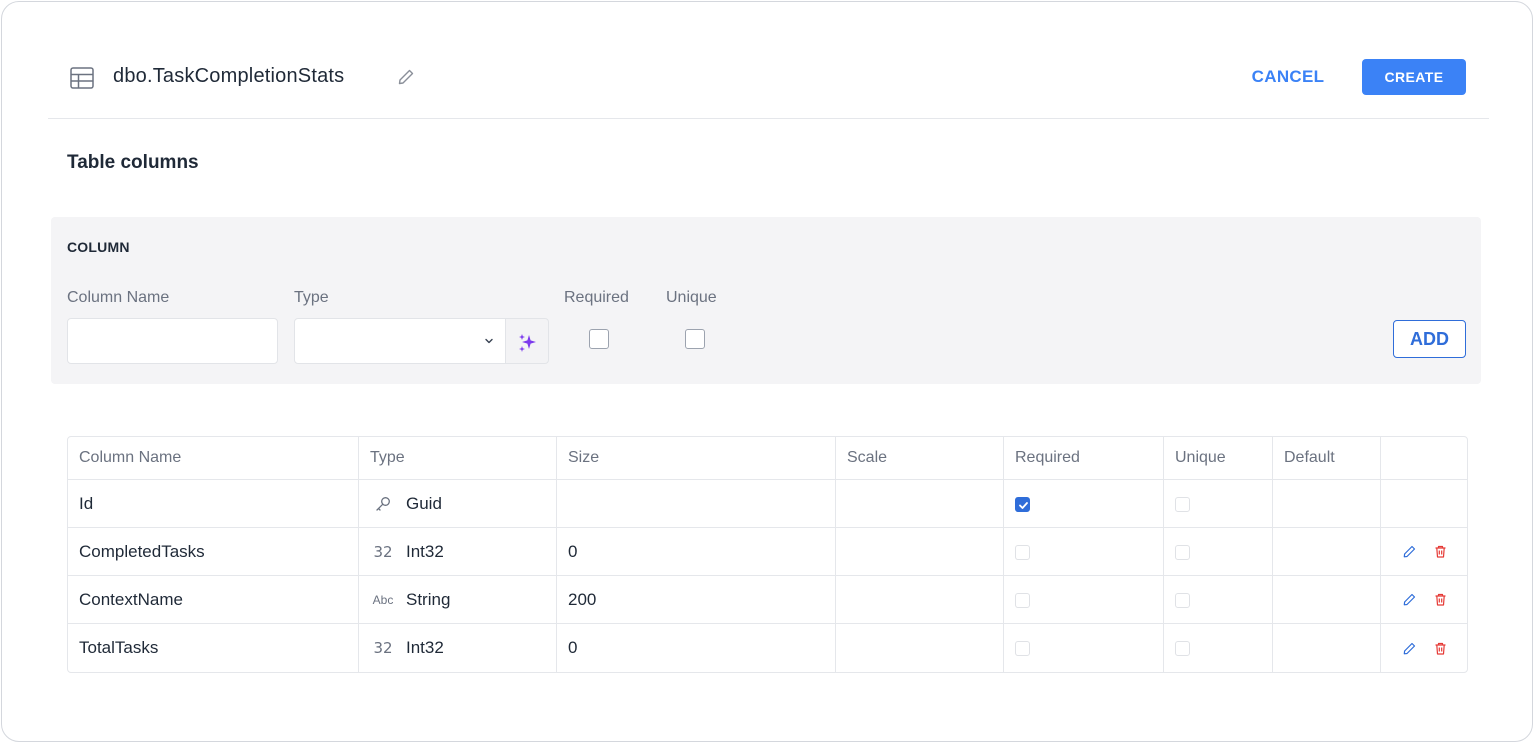 The height and width of the screenshot is (743, 1534). I want to click on header-type: Type, so click(458, 458).